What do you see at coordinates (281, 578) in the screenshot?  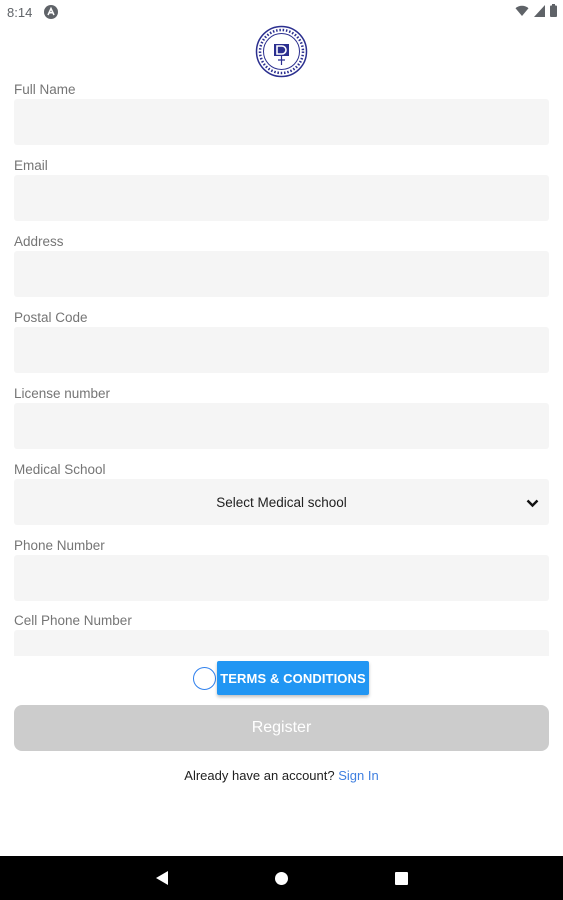 I see `phone-number-input` at bounding box center [281, 578].